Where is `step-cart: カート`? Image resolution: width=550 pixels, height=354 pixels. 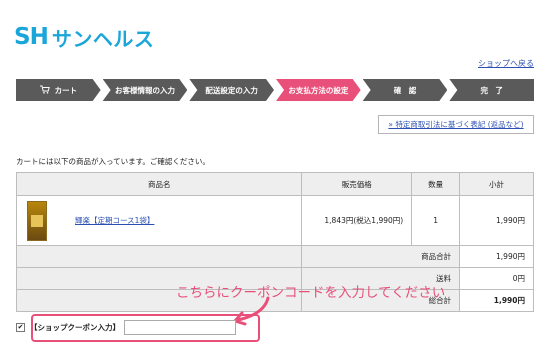
step-cart: カート is located at coordinates (58, 90).